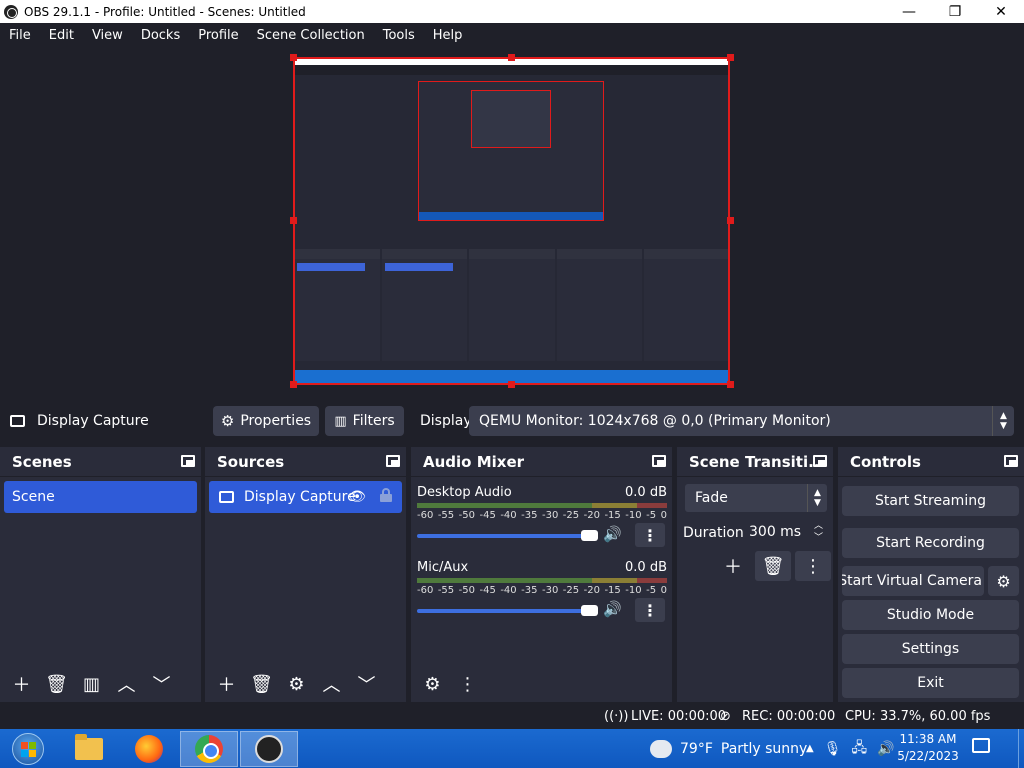 Image resolution: width=1024 pixels, height=768 pixels. Describe the element at coordinates (646, 567) in the screenshot. I see `channel-level: 0.0 dB` at that location.